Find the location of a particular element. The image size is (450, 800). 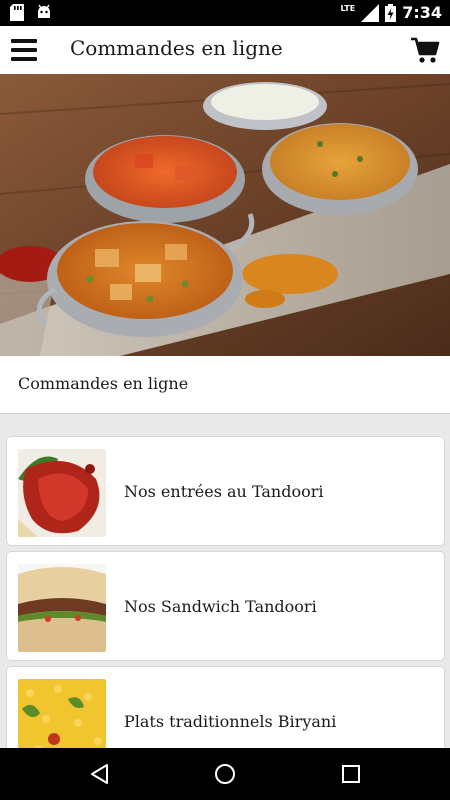

category-label: Plats traditionnels Biryani is located at coordinates (230, 721).